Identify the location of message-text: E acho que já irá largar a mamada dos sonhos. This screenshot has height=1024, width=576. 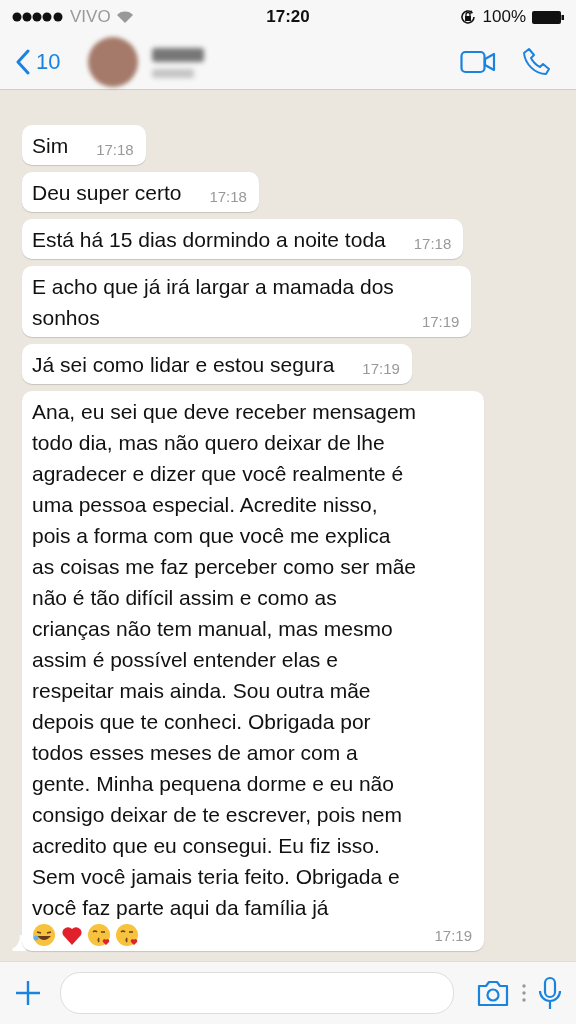
(213, 302).